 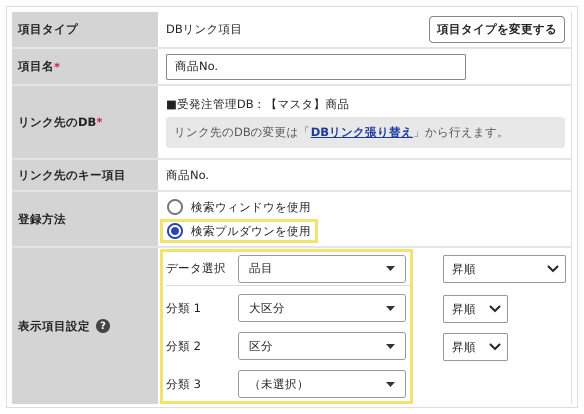 What do you see at coordinates (204, 29) in the screenshot?
I see `field-value: DBリンク項目` at bounding box center [204, 29].